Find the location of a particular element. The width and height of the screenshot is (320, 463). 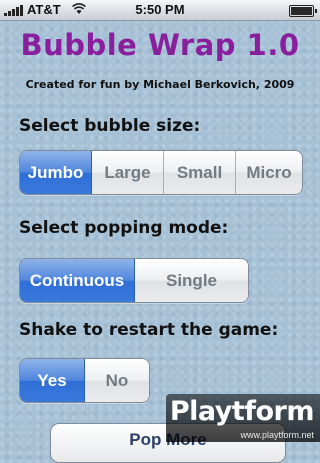

popping-mode-single: Single is located at coordinates (191, 280).